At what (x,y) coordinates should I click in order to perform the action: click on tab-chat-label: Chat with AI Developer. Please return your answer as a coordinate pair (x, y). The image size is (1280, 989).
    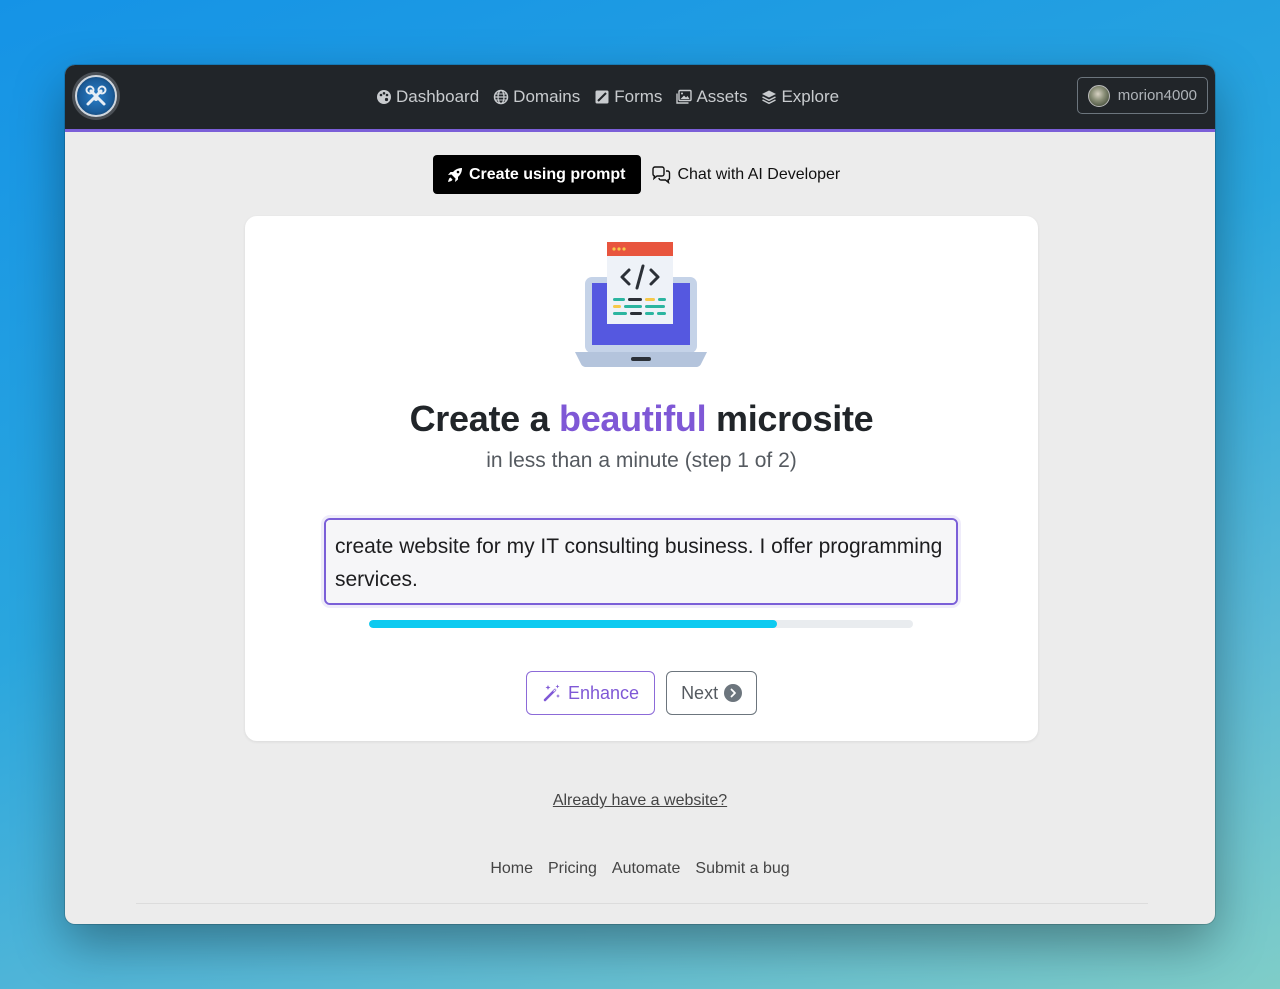
    Looking at the image, I should click on (759, 174).